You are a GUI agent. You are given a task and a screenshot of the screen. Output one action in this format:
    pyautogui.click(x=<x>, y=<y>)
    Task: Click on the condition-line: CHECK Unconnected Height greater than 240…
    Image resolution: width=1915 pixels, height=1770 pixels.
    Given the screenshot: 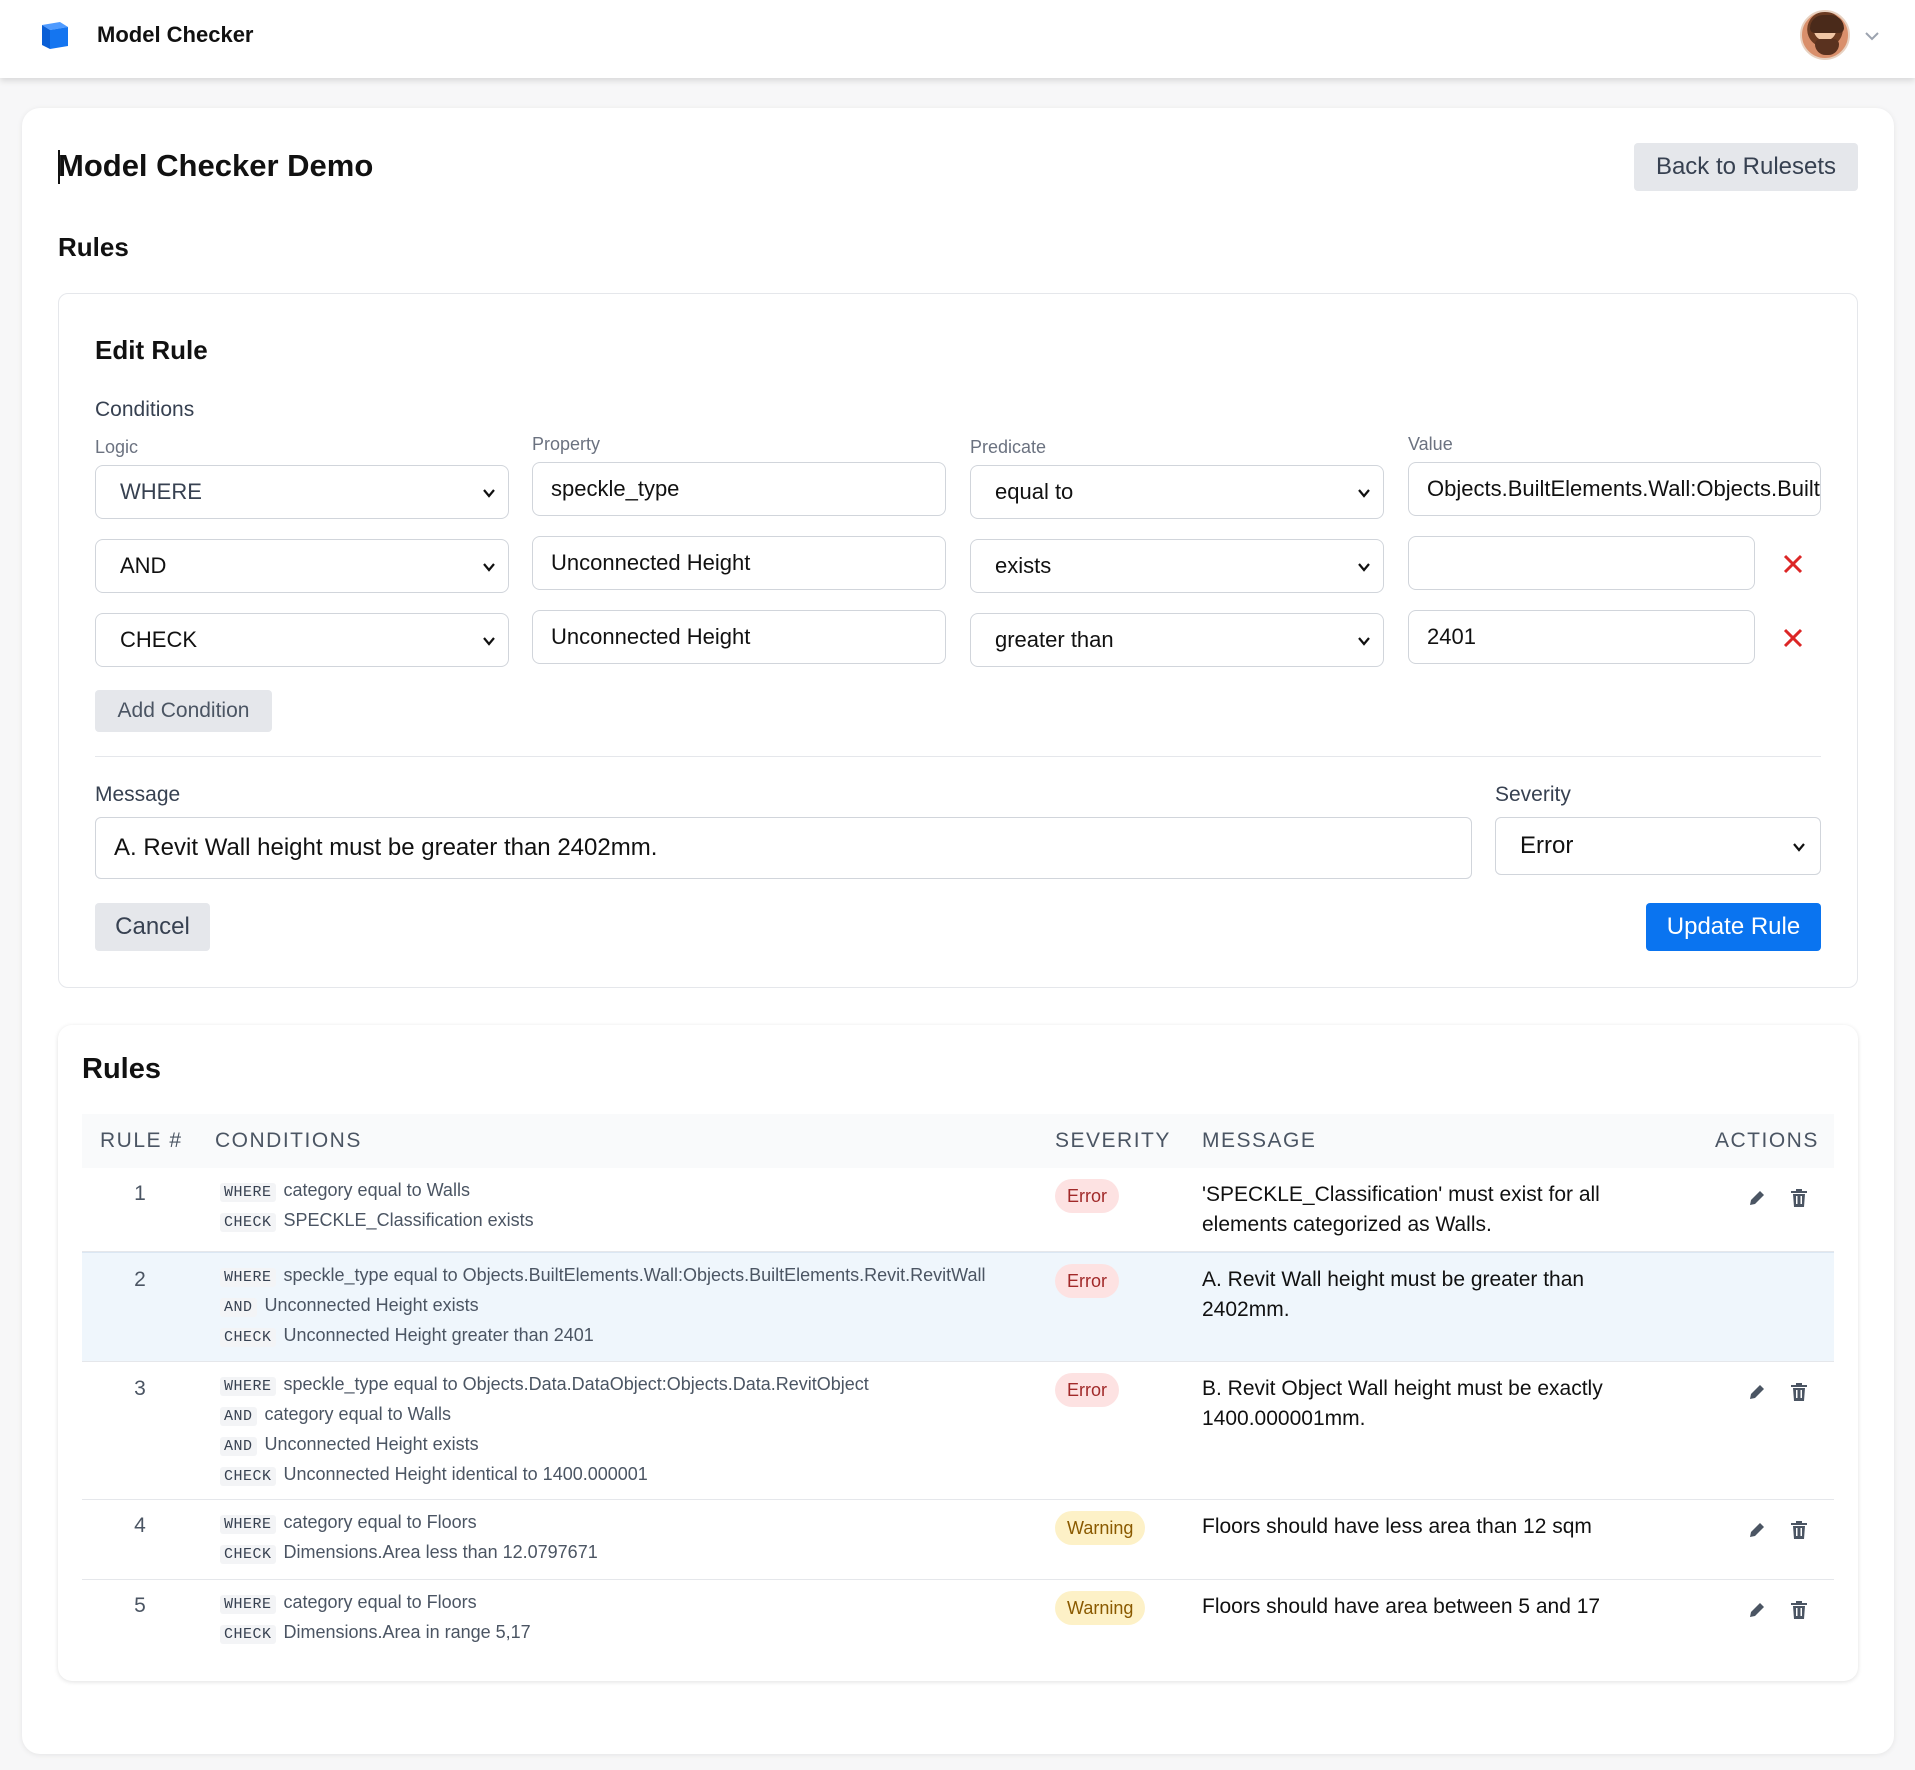 What is the action you would take?
    pyautogui.click(x=407, y=1336)
    